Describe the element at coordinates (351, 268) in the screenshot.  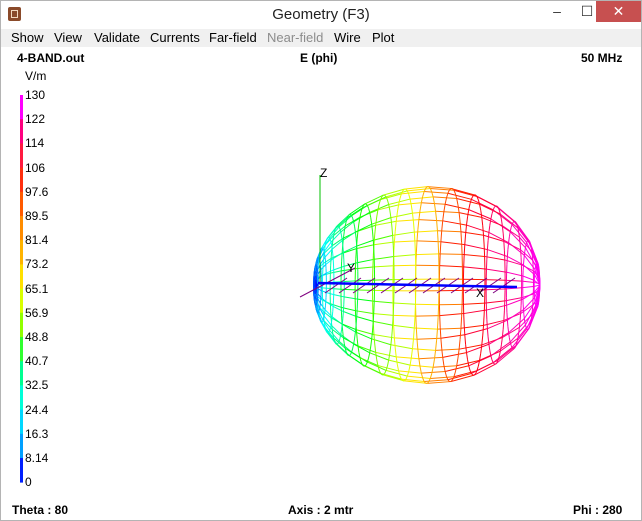
I see `y-axis-label: Y` at that location.